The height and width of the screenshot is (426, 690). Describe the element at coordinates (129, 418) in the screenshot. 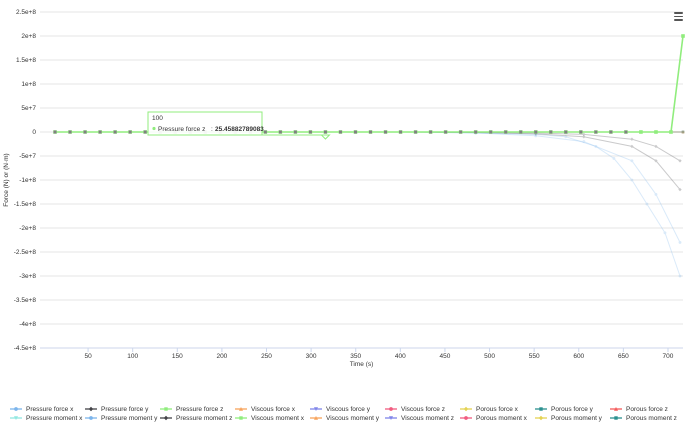

I see `legend-label: Pressure moment y` at that location.